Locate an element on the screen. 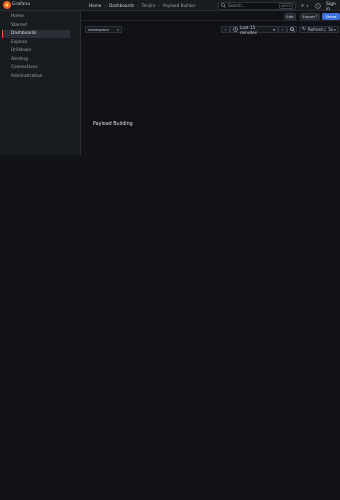 The width and height of the screenshot is (340, 500). refresh-interval-select: 5s ▾ is located at coordinates (332, 29).